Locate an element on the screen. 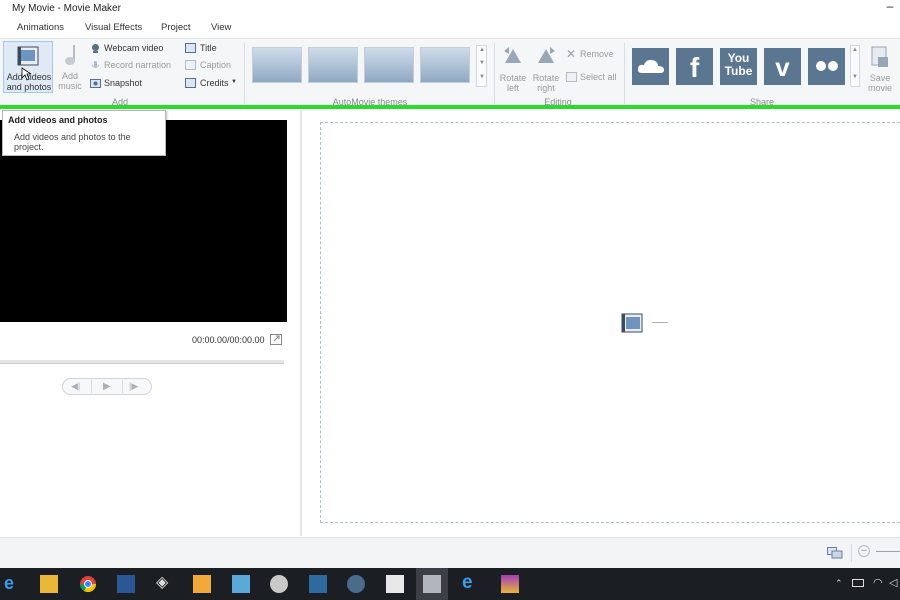 The image size is (900, 600). music-note-icon is located at coordinates (70, 55).